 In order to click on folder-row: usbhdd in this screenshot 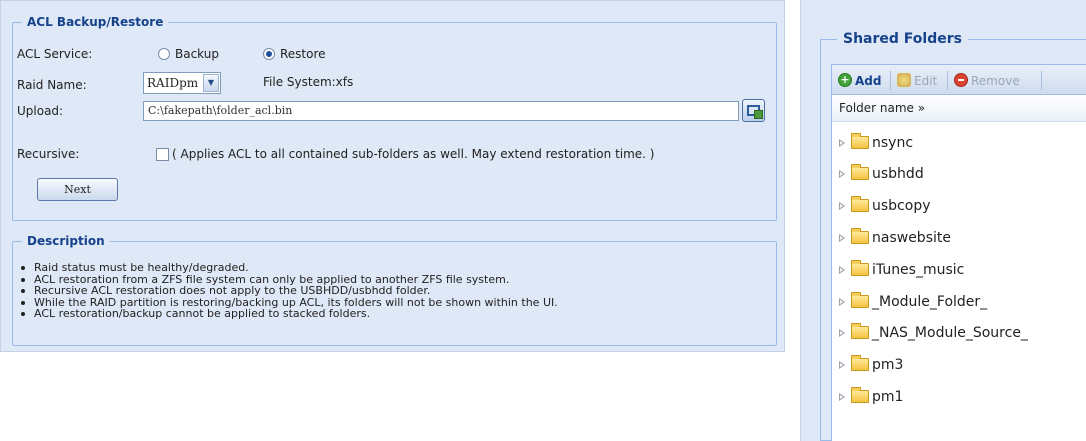, I will do `click(959, 174)`.